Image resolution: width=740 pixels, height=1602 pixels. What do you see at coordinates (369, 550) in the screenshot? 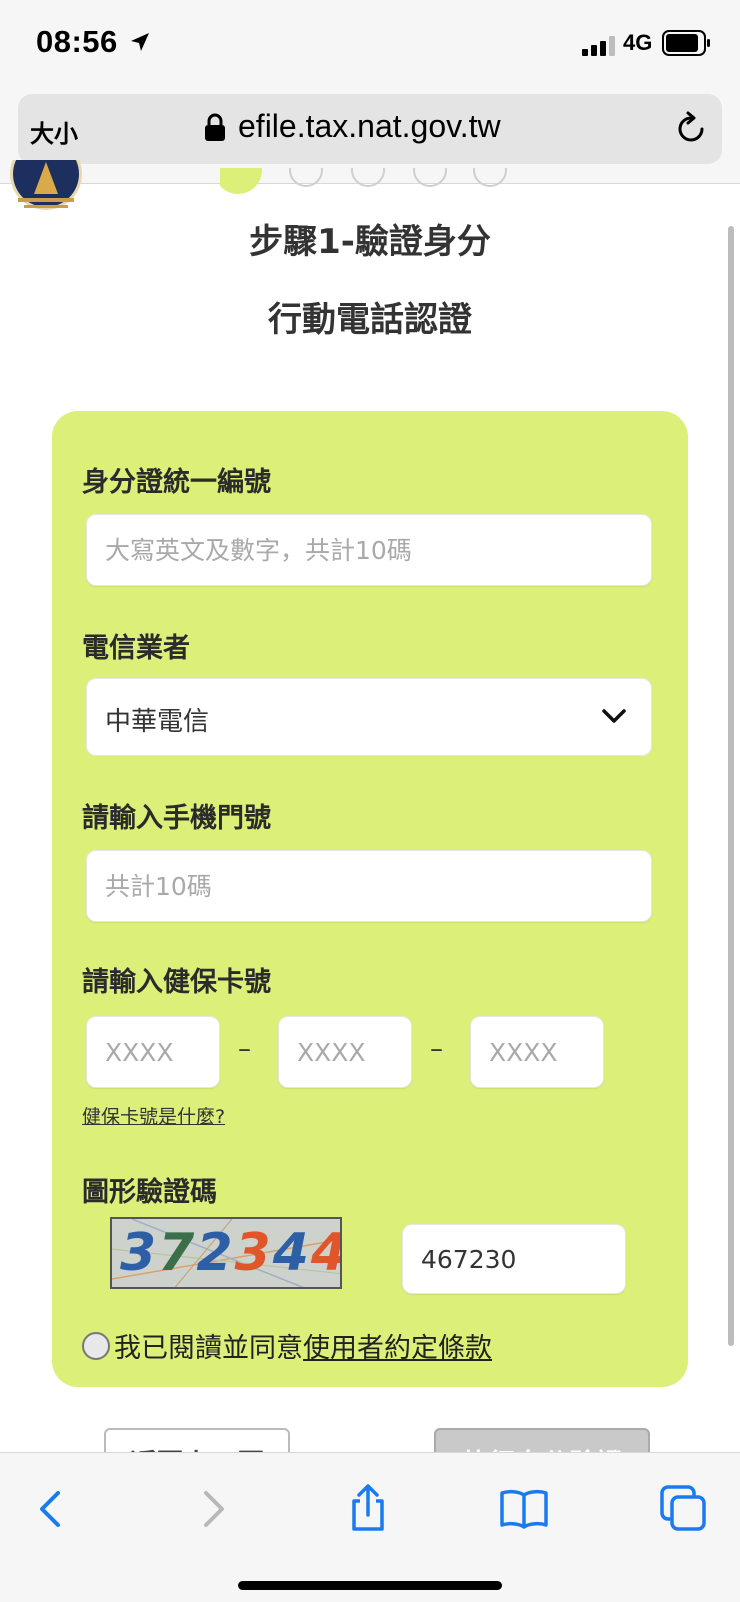
I see `id-number-input` at bounding box center [369, 550].